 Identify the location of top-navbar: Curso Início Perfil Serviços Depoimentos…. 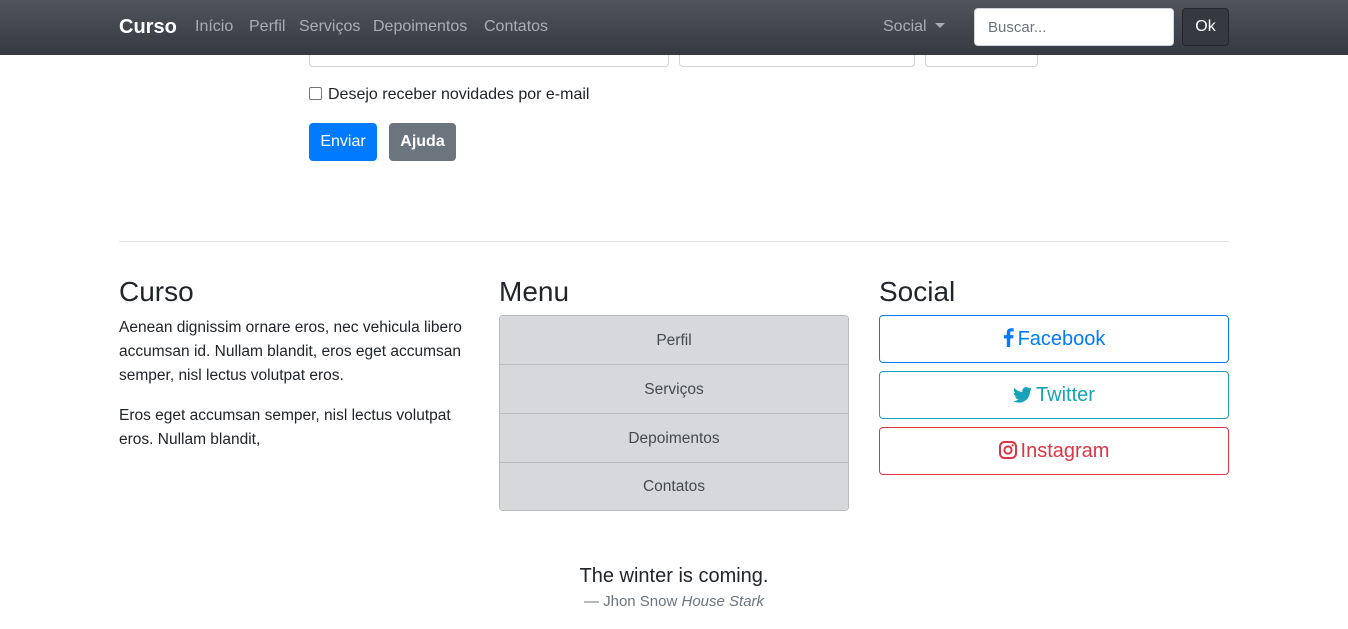
(674, 27).